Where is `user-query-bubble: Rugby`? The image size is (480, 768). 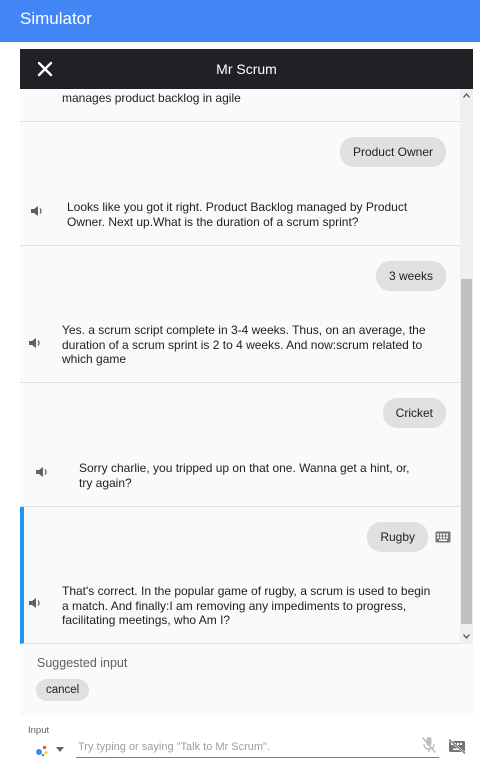
user-query-bubble: Rugby is located at coordinates (397, 537).